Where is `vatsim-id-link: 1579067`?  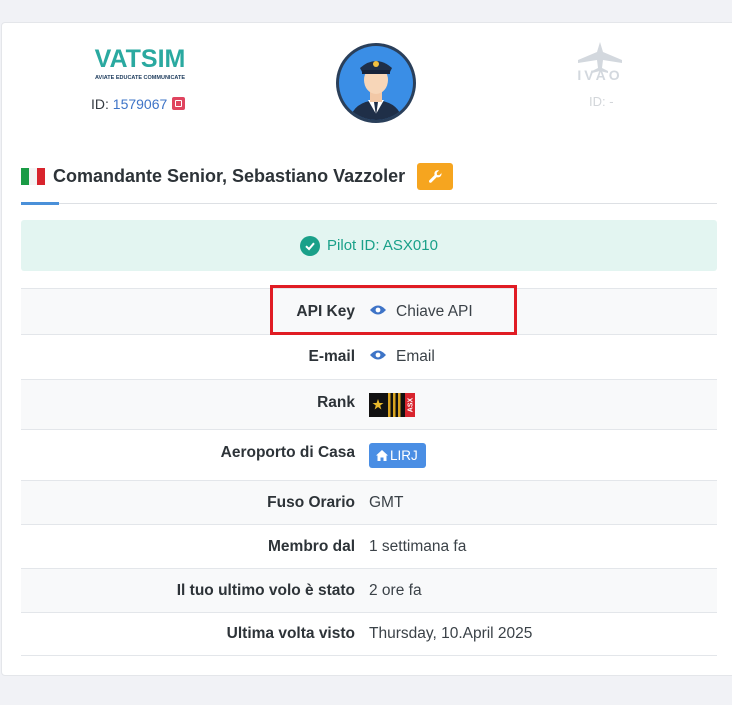 vatsim-id-link: 1579067 is located at coordinates (140, 104).